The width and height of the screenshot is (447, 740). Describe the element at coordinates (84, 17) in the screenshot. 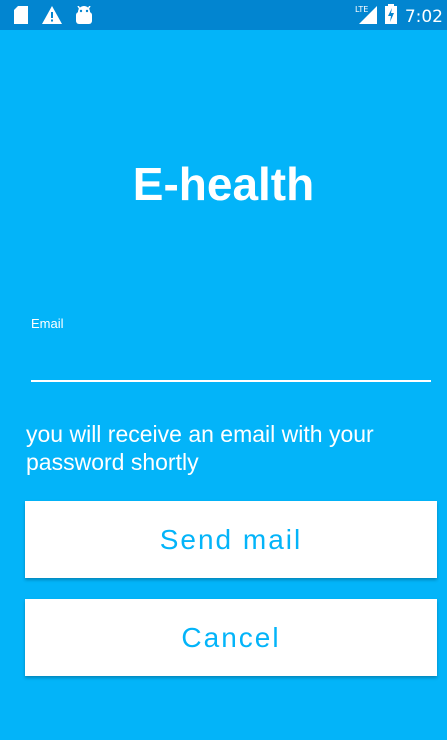

I see `android-icon` at that location.